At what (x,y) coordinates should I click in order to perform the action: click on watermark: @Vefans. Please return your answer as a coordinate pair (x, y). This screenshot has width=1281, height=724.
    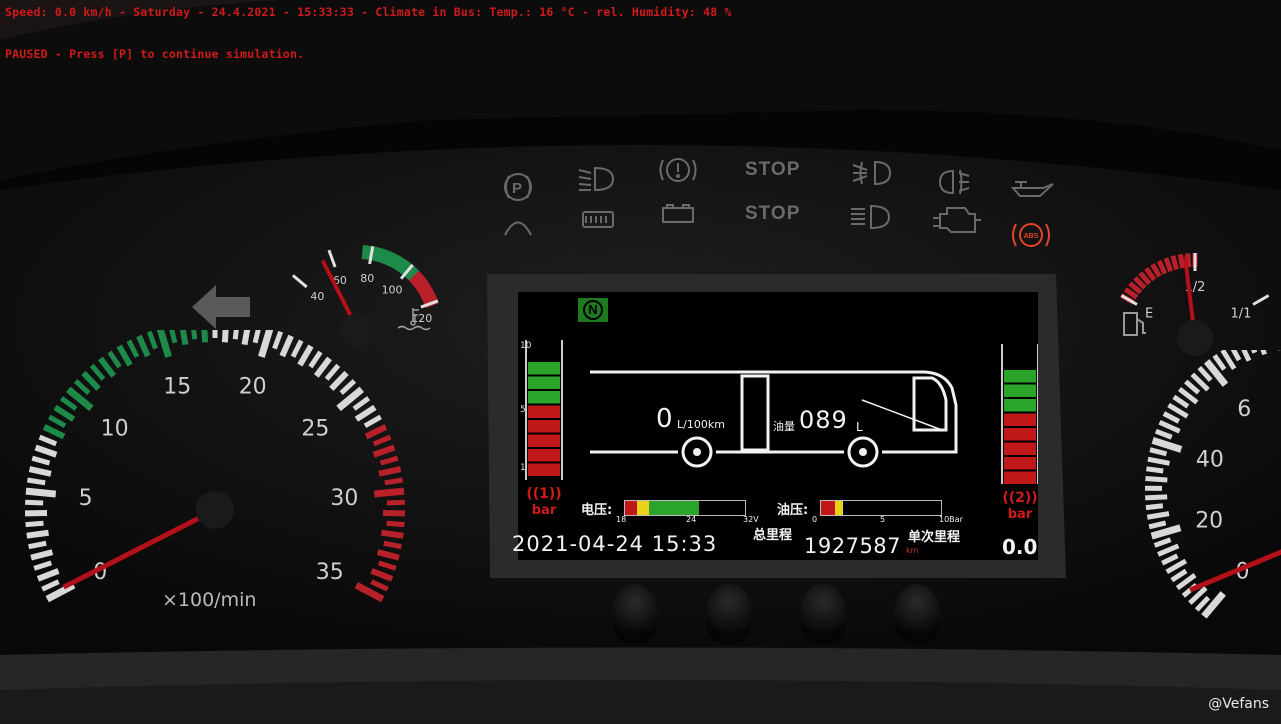
    Looking at the image, I should click on (1238, 704).